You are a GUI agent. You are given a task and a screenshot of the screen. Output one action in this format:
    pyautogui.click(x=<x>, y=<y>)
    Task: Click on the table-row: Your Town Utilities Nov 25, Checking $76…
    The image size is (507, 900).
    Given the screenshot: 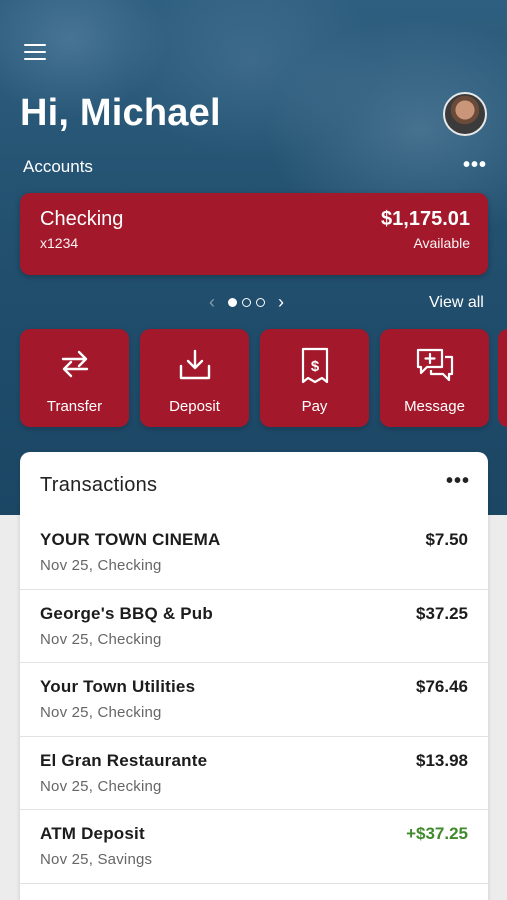 What is the action you would take?
    pyautogui.click(x=254, y=700)
    